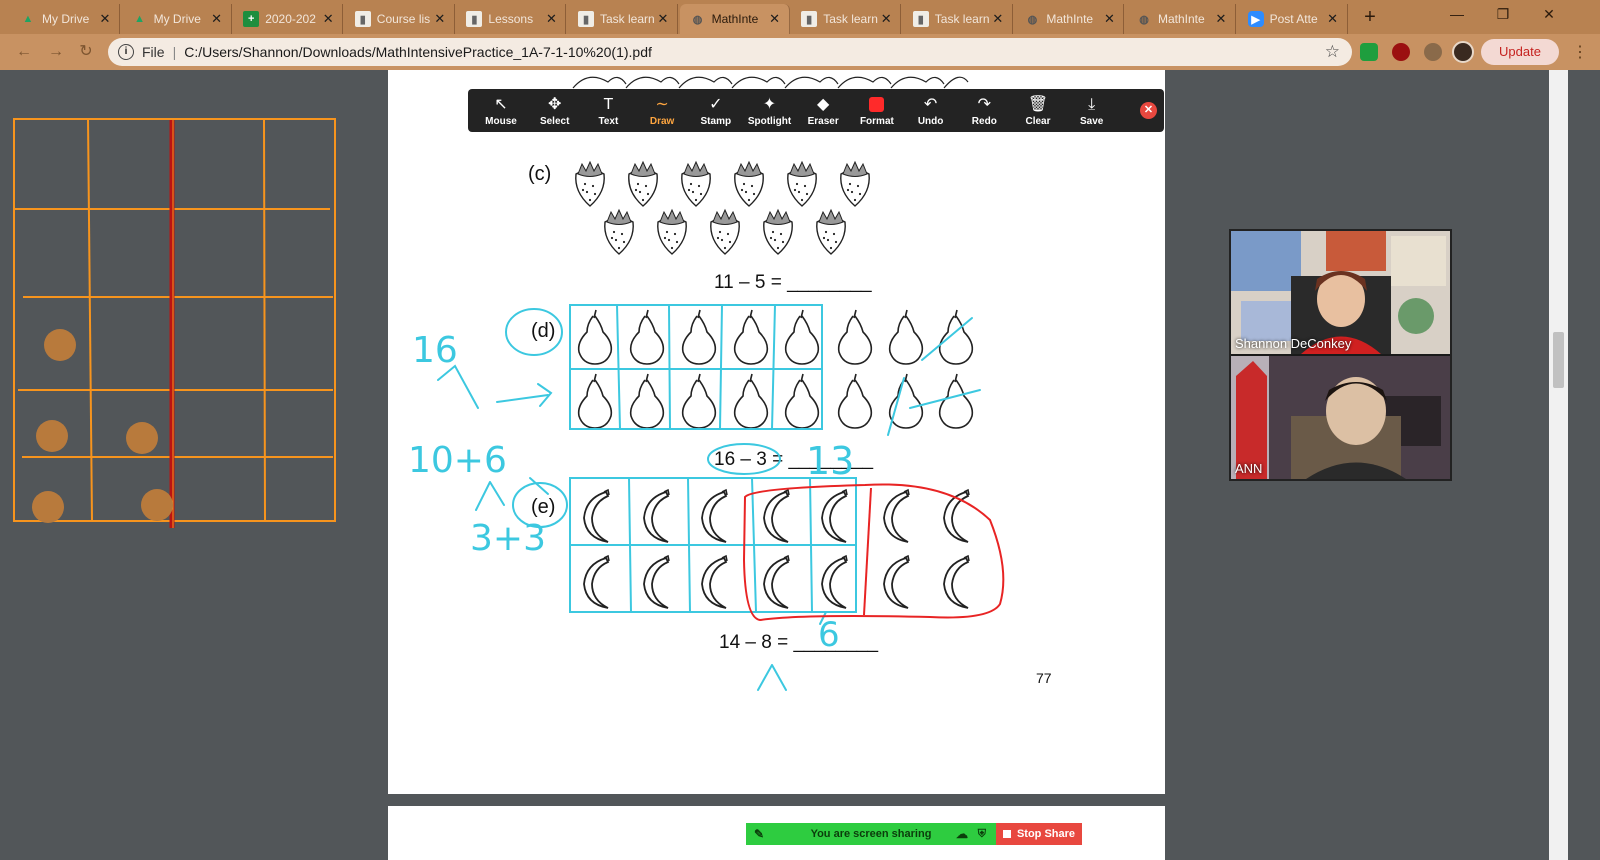 This screenshot has width=1600, height=860. Describe the element at coordinates (876, 121) in the screenshot. I see `tool-label: Format` at that location.